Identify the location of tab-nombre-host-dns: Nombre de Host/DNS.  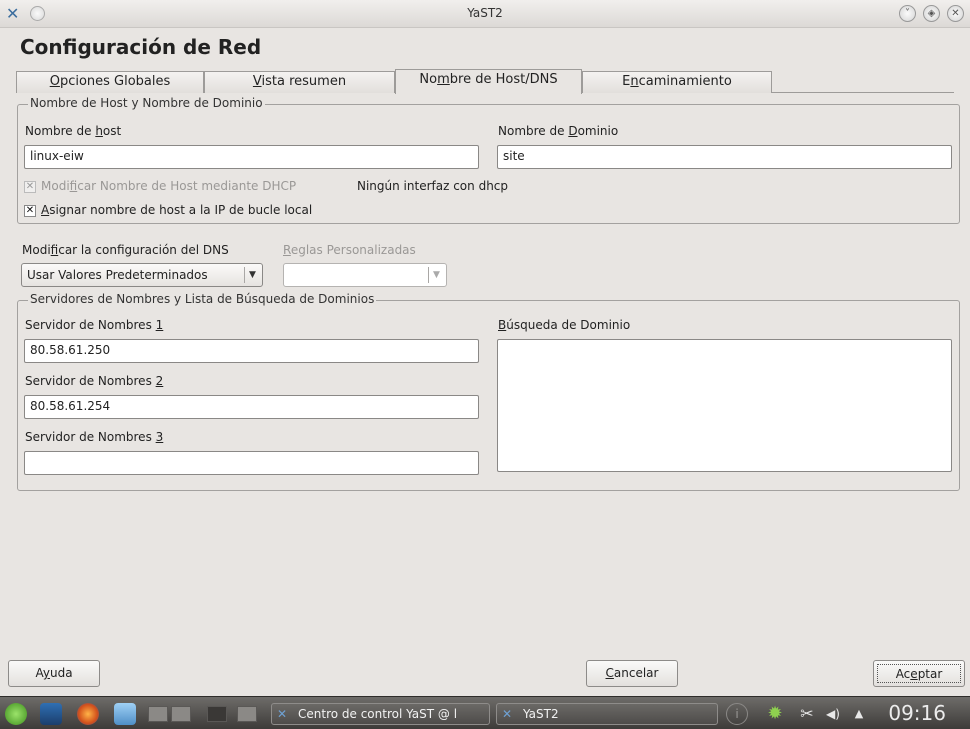
(488, 81).